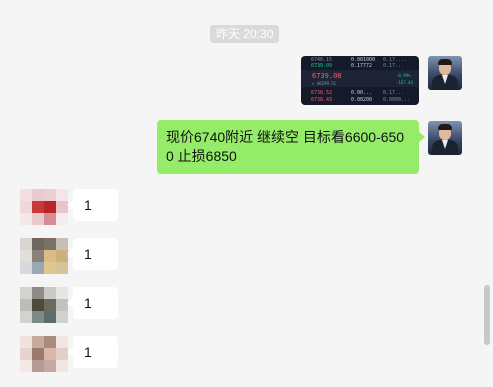 This screenshot has height=387, width=493. Describe the element at coordinates (324, 83) in the screenshot. I see `price-converted: ≈ 46299.51` at that location.